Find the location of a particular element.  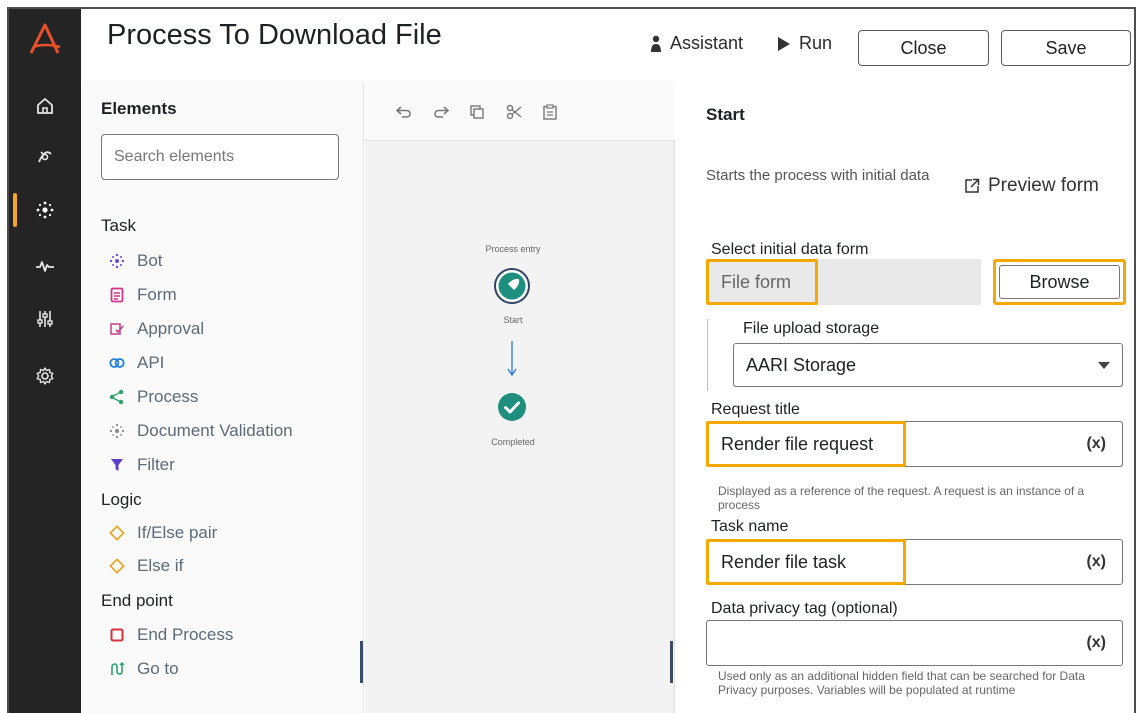

canvas-resize-handle is located at coordinates (671, 662).